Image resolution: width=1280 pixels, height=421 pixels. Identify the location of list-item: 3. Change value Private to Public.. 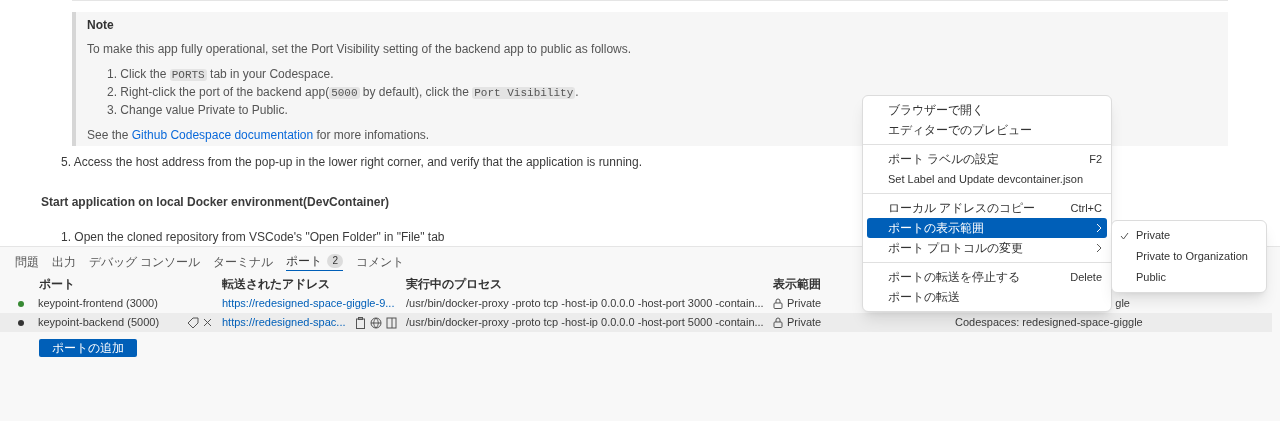
(197, 110).